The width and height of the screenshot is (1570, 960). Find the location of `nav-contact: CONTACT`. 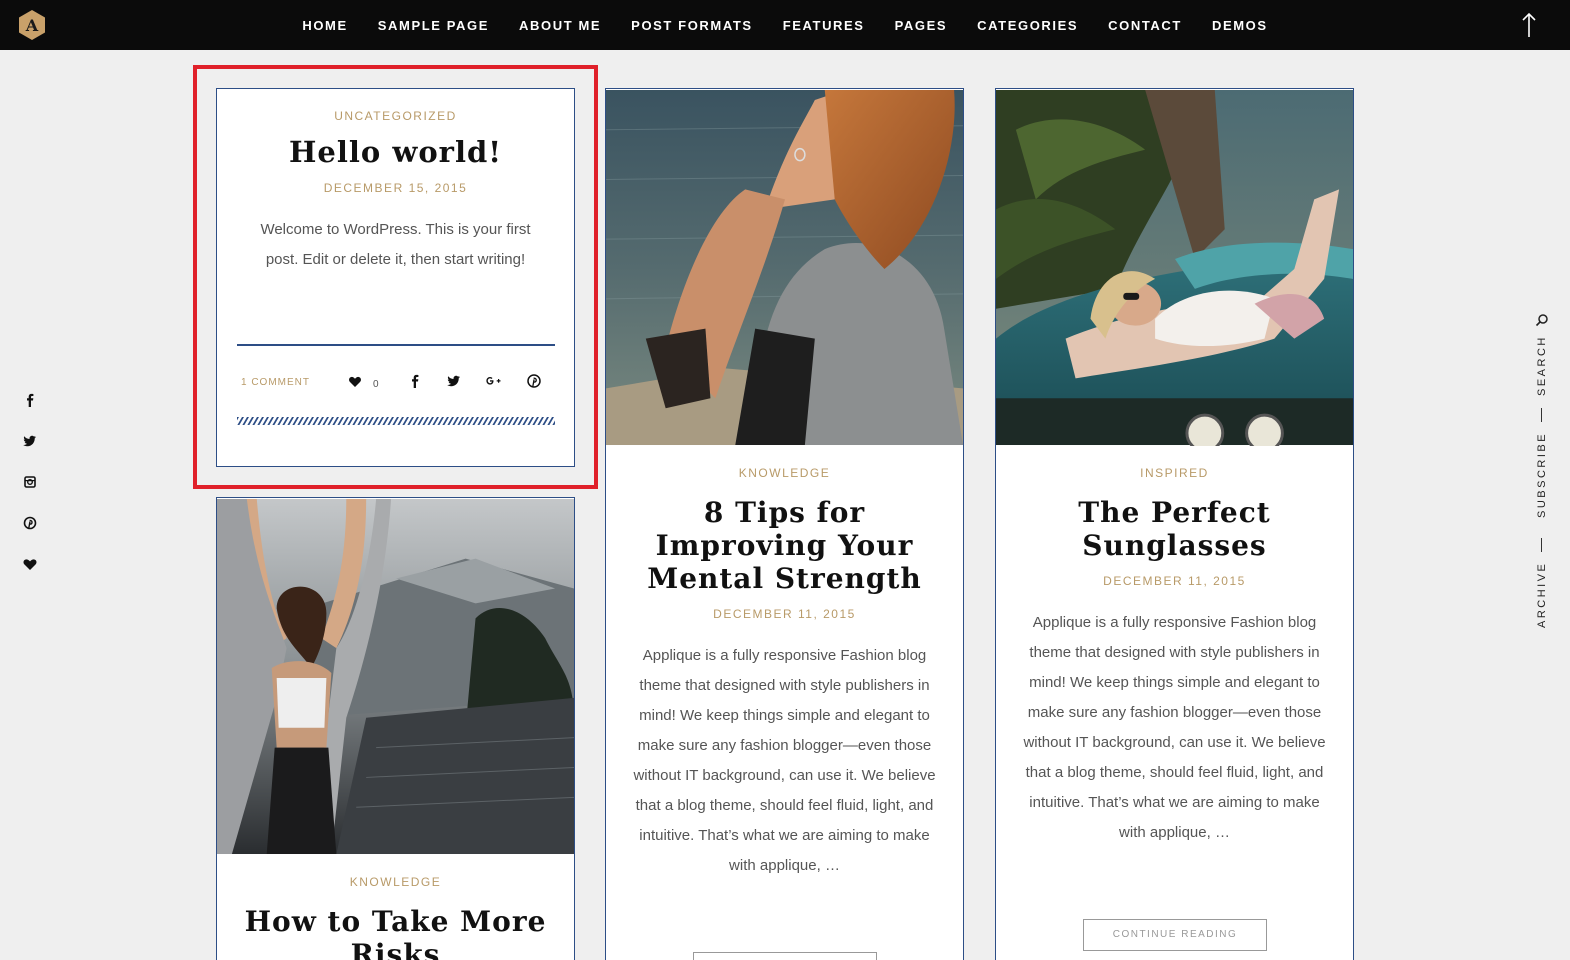

nav-contact: CONTACT is located at coordinates (1145, 25).